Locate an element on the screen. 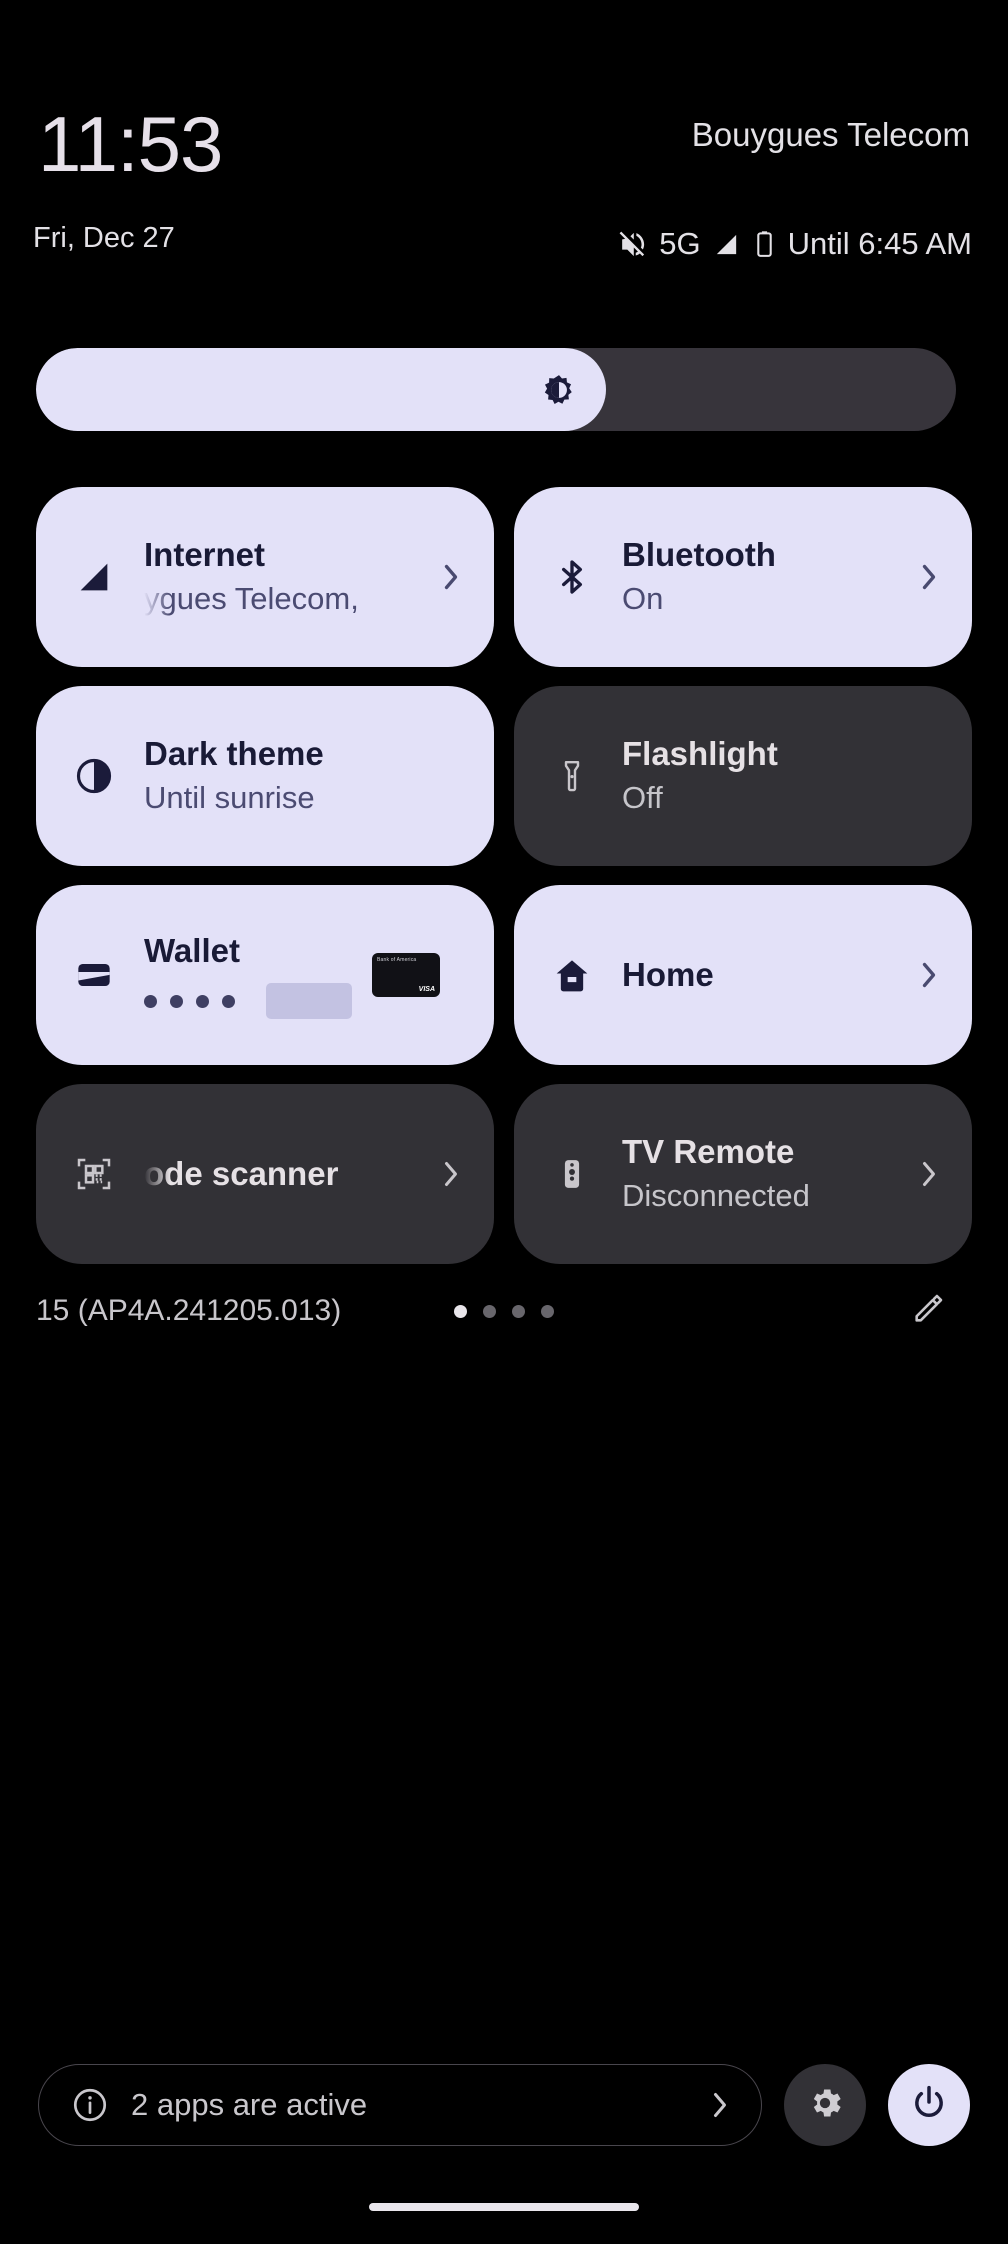  tile-internet-label: Internet is located at coordinates (205, 554).